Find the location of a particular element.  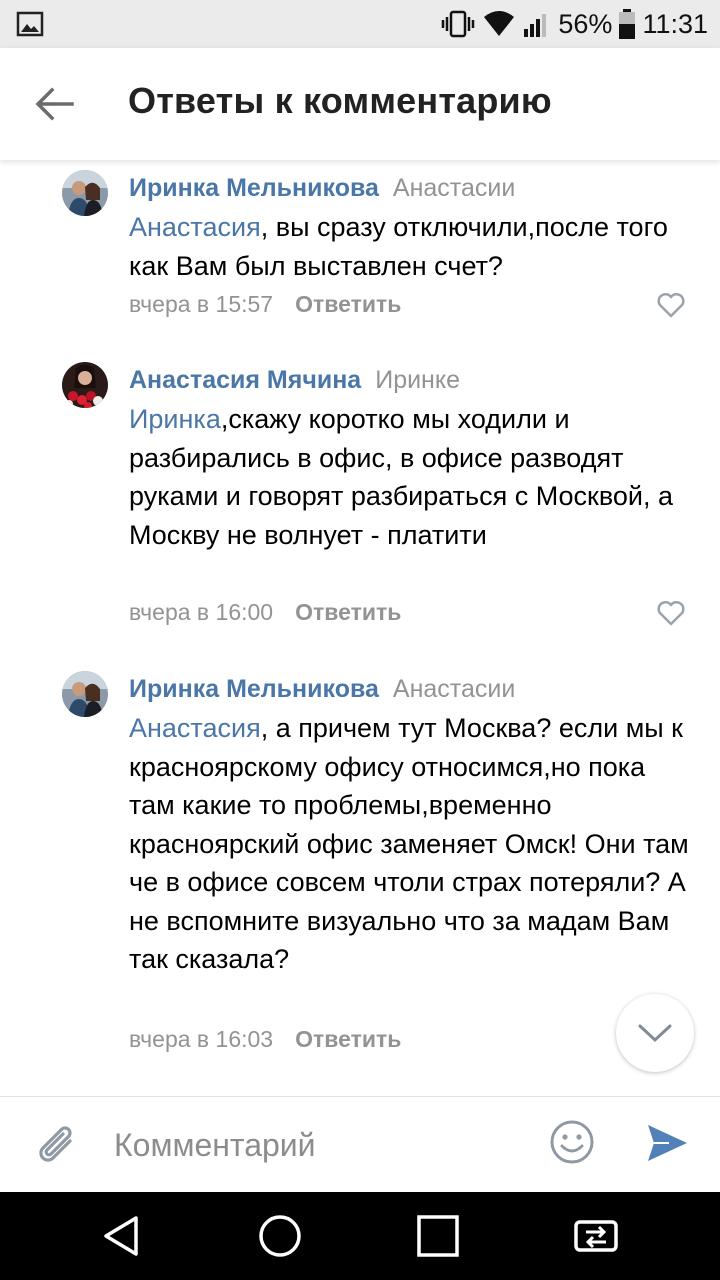

comment-meta: вчера в 16:00 Ответить is located at coordinates (265, 612).